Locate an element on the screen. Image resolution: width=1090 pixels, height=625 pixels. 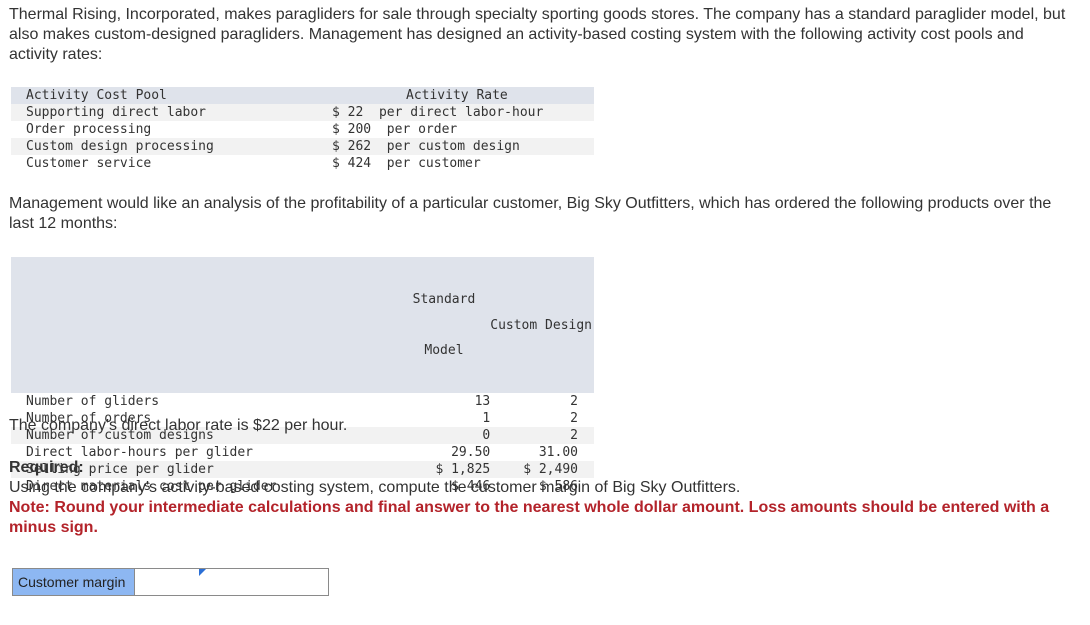
table-row: Customer service $ 424 per customer is located at coordinates (302, 163).